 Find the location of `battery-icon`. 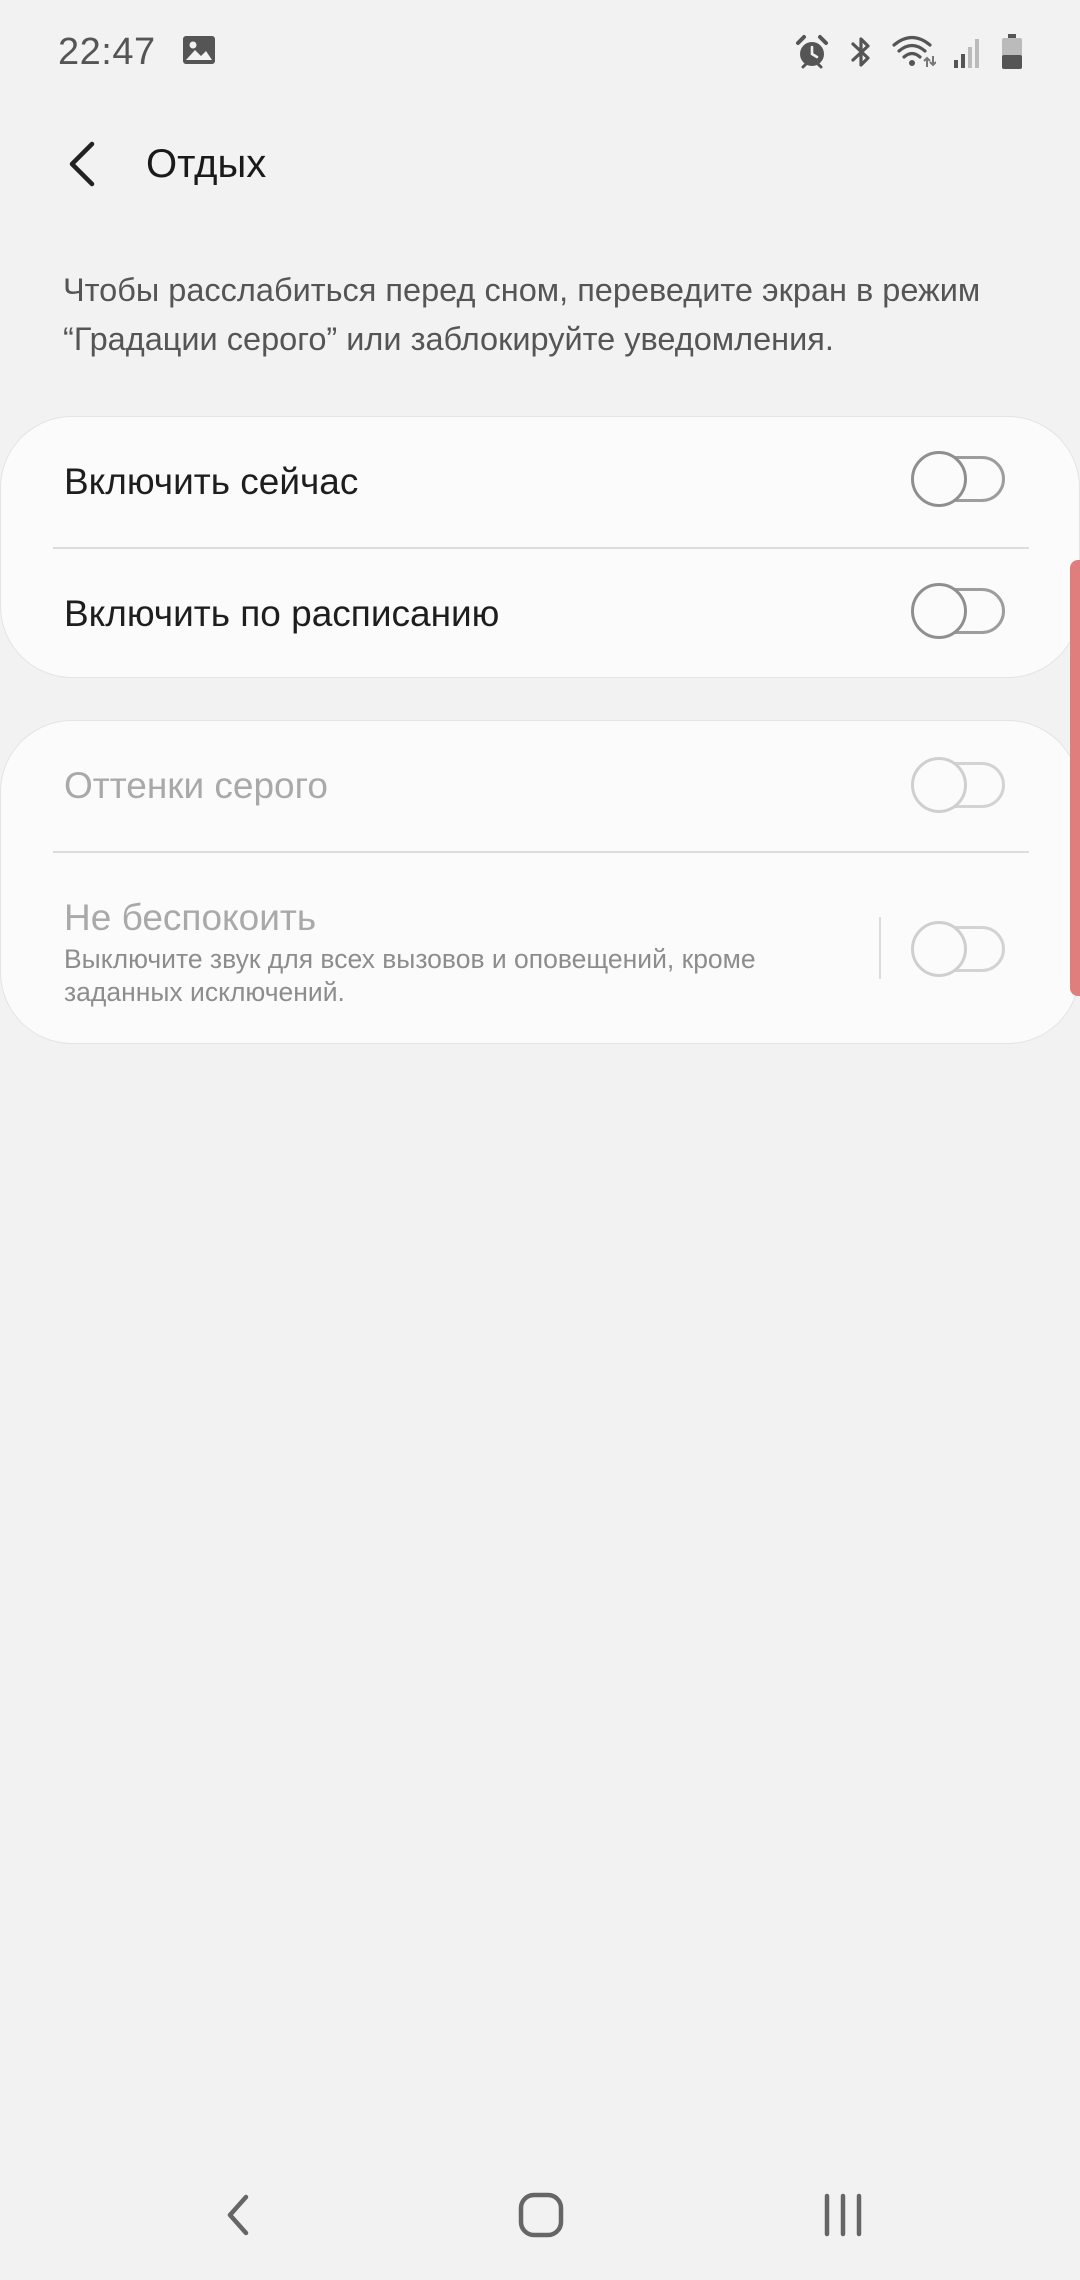

battery-icon is located at coordinates (1012, 52).